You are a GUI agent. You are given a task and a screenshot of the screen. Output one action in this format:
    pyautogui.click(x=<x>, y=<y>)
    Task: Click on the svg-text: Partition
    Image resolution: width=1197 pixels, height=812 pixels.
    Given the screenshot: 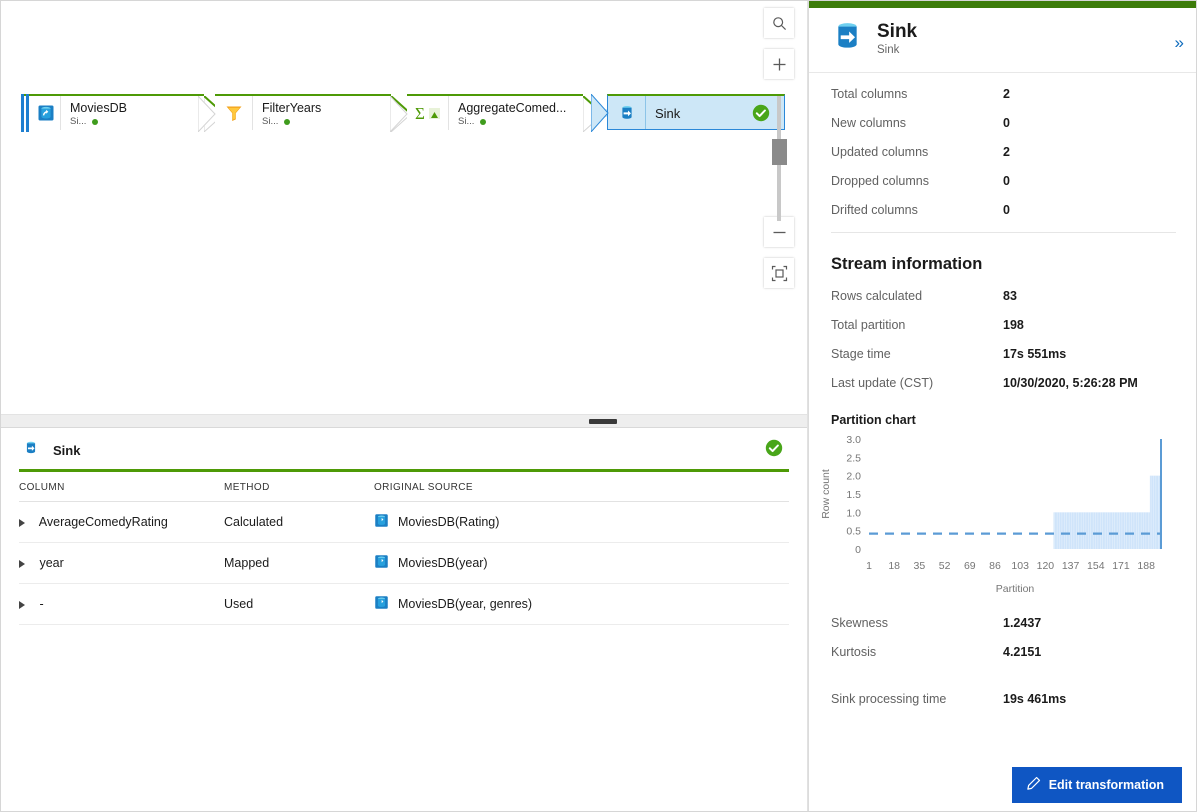 What is the action you would take?
    pyautogui.click(x=1015, y=589)
    